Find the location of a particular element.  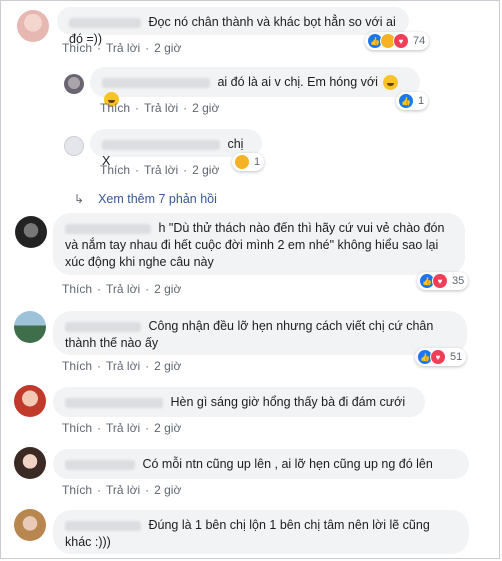

view-more-replies-label: Xem thêm 7 phản hồi is located at coordinates (157, 199).